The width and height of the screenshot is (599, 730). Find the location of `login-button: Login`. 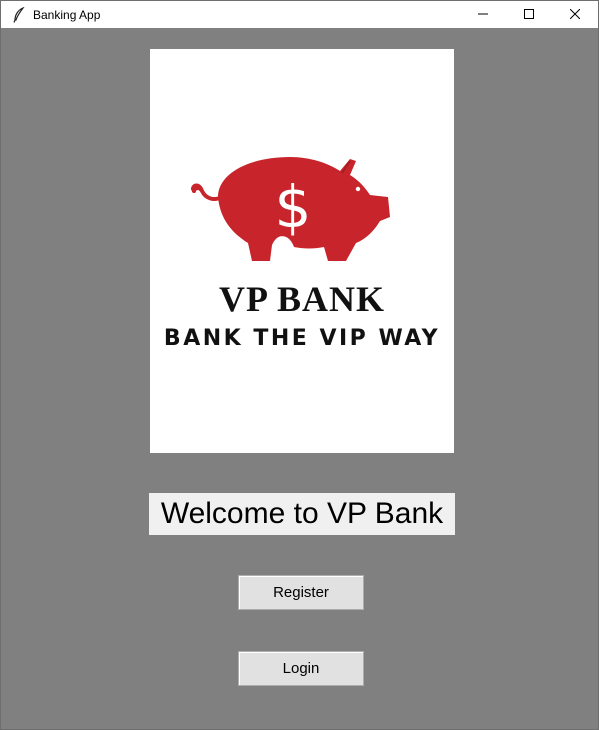

login-button: Login is located at coordinates (301, 668).